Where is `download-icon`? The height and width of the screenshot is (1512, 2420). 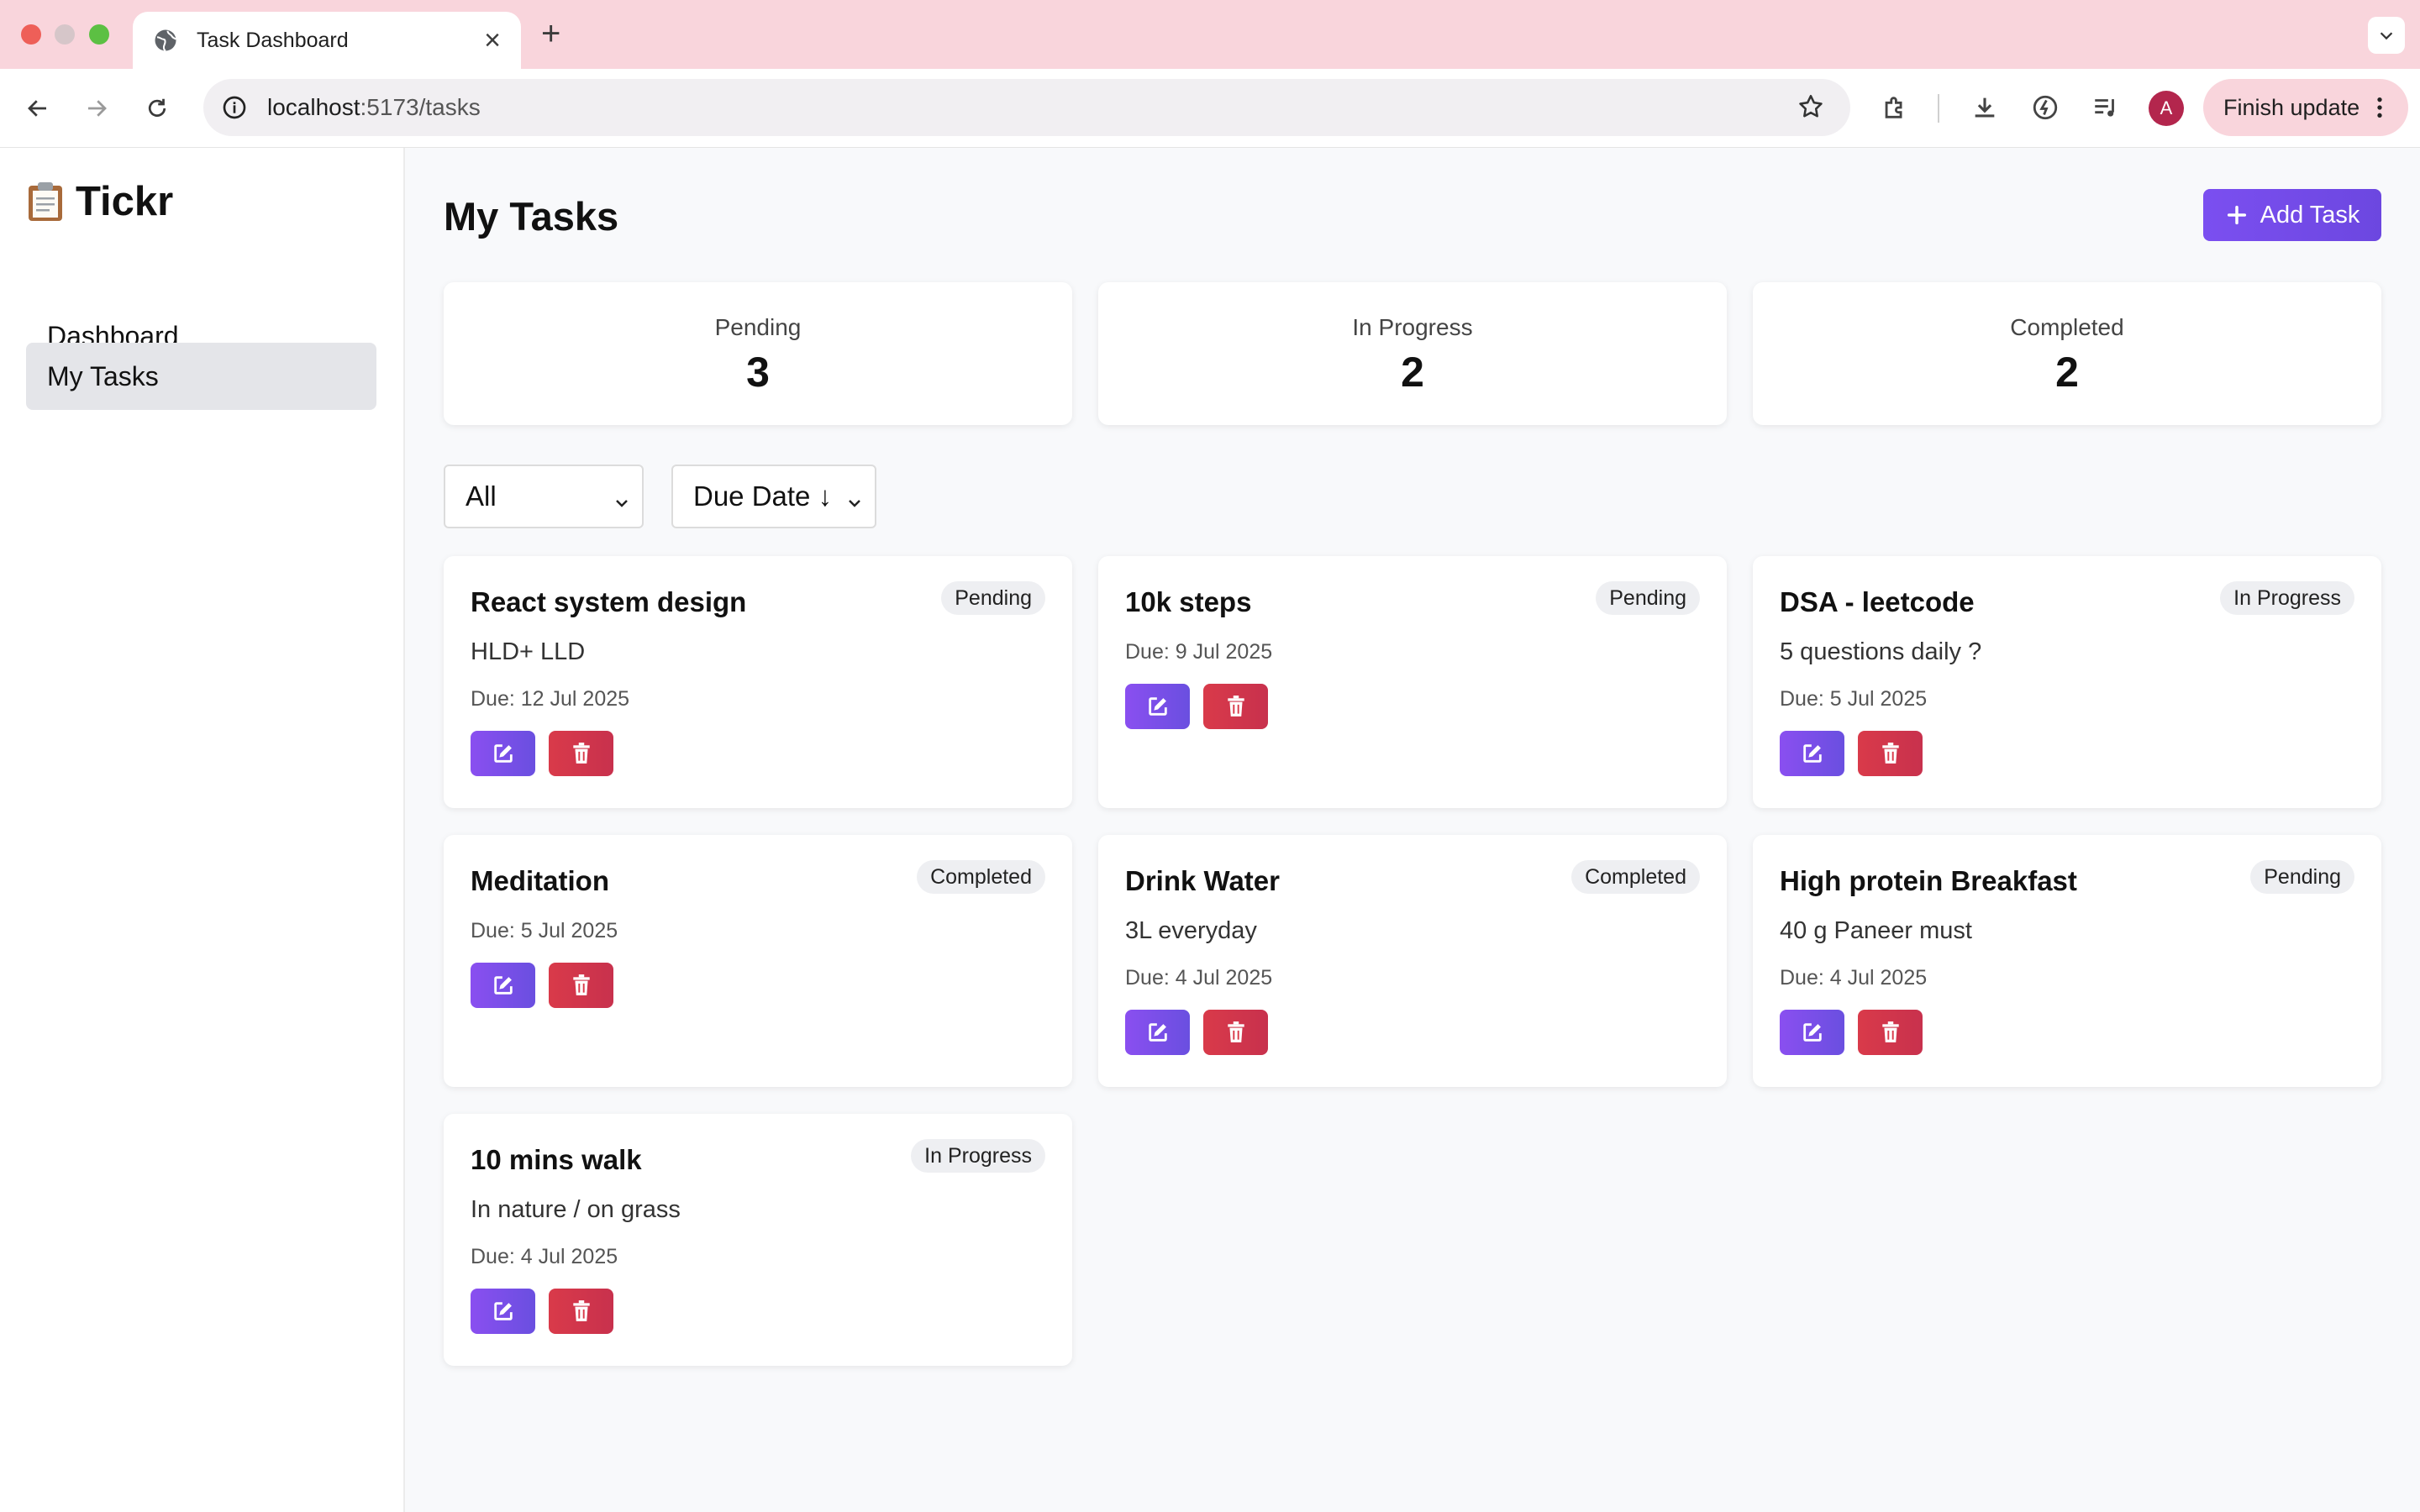 download-icon is located at coordinates (1984, 107).